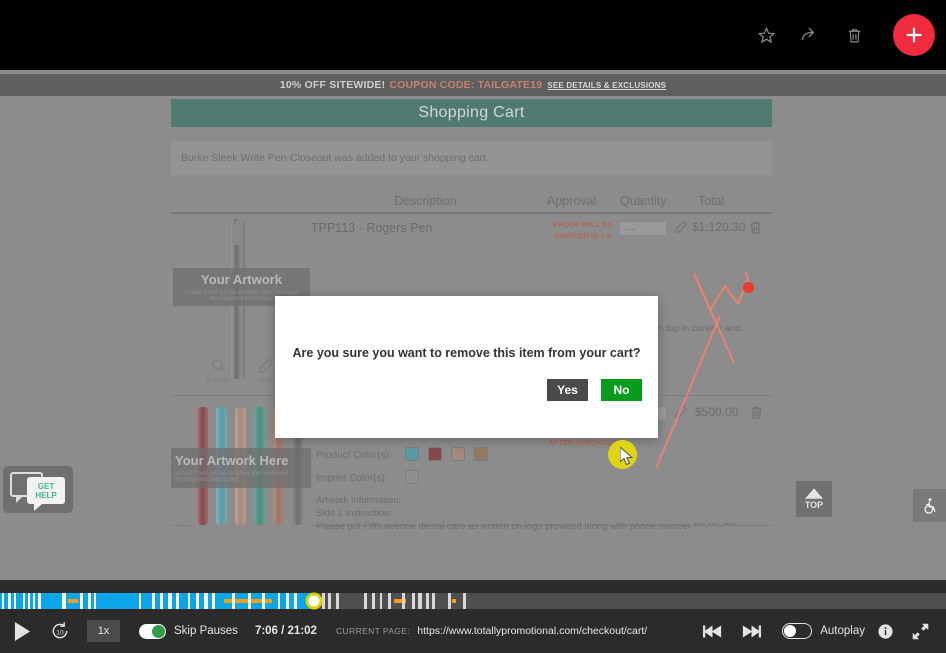 This screenshot has width=946, height=653. I want to click on enlarge-button: Enlarge, so click(219, 370).